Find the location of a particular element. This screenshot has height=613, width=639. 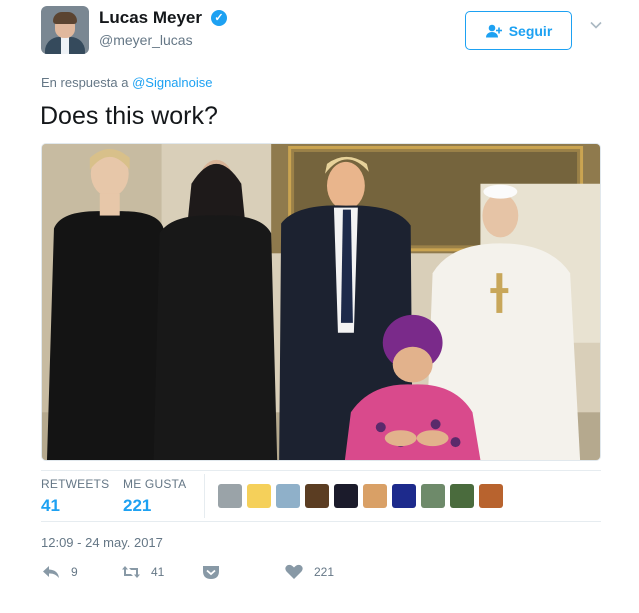

chevron-down-icon is located at coordinates (596, 25).